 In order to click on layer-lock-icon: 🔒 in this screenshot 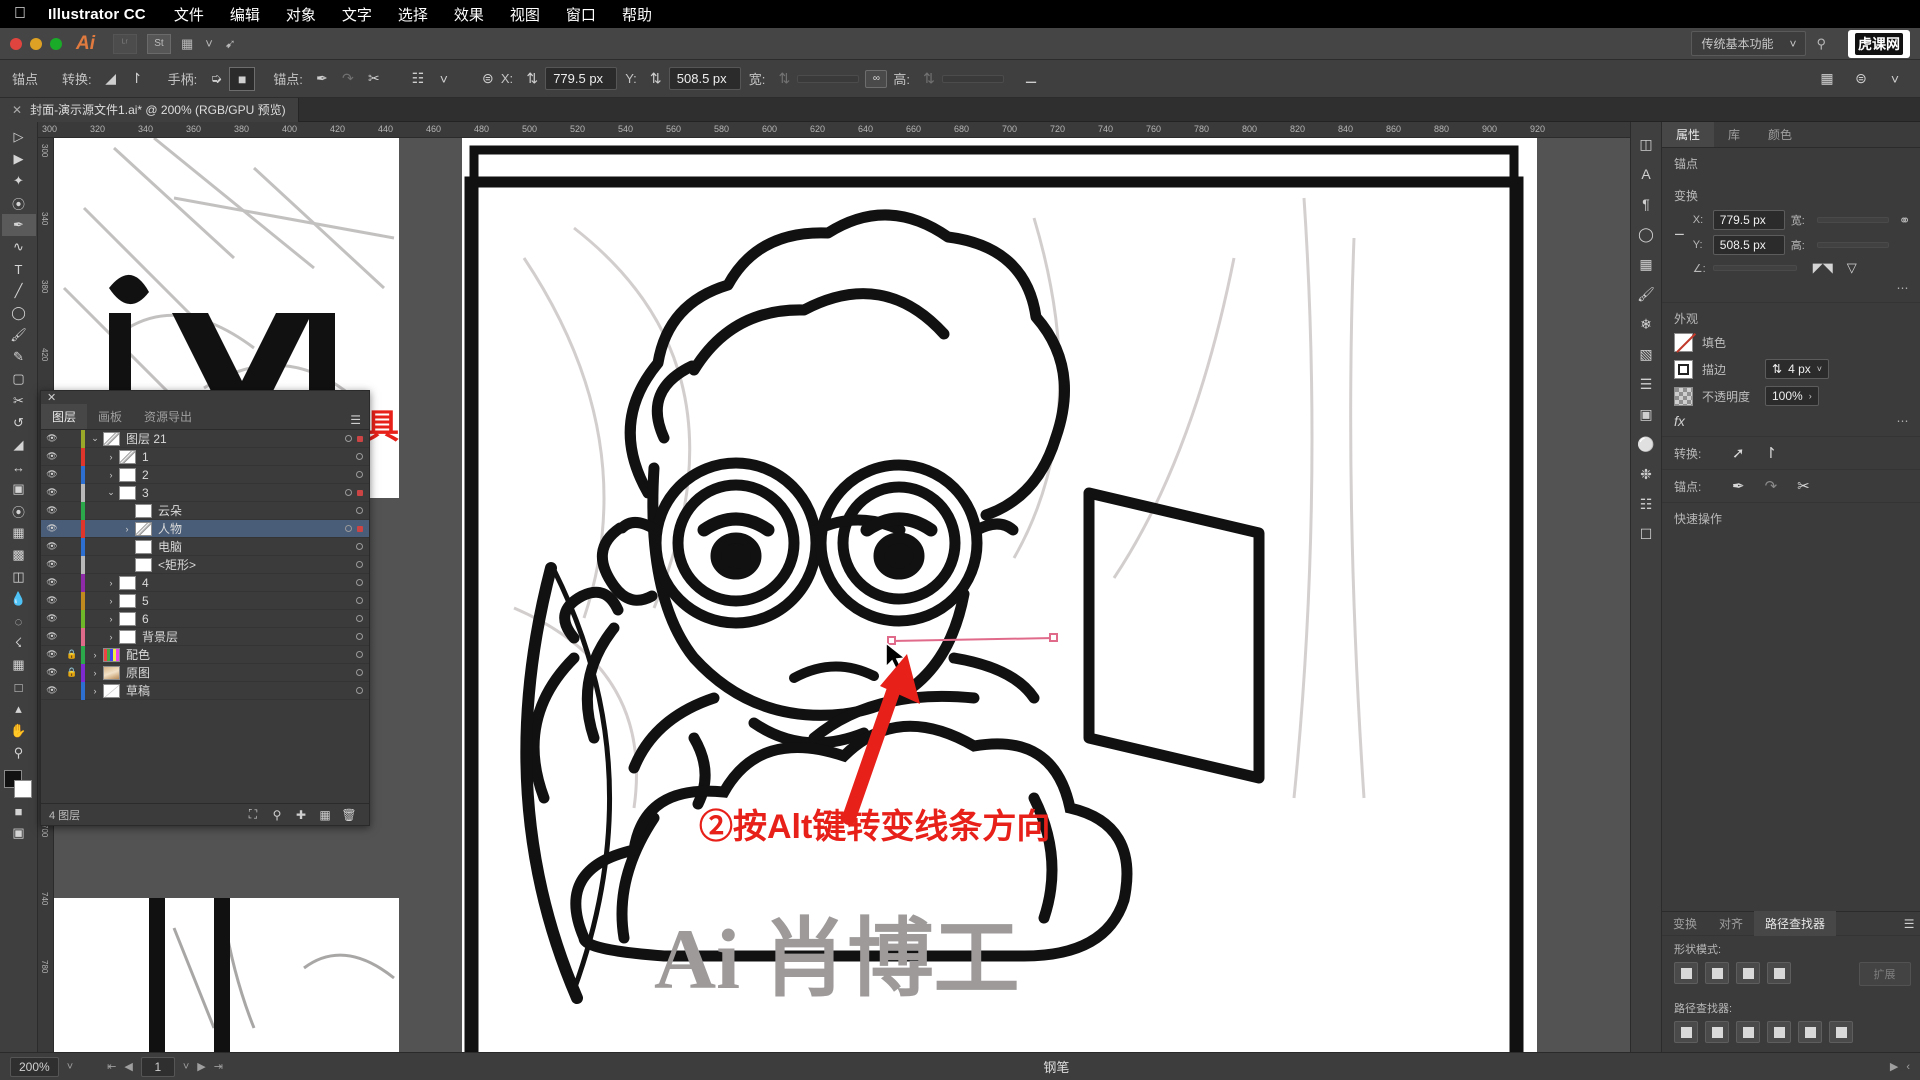, I will do `click(72, 654)`.